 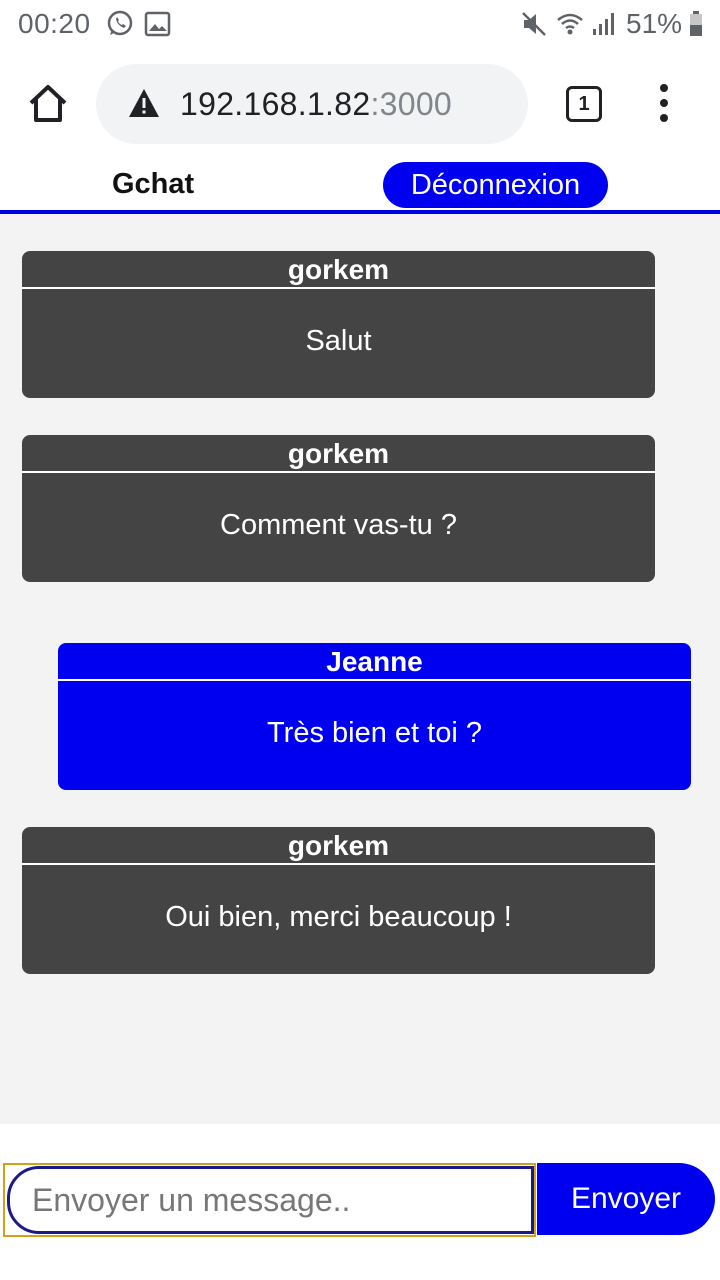 What do you see at coordinates (338, 324) in the screenshot?
I see `chat-message: gorkem Salut` at bounding box center [338, 324].